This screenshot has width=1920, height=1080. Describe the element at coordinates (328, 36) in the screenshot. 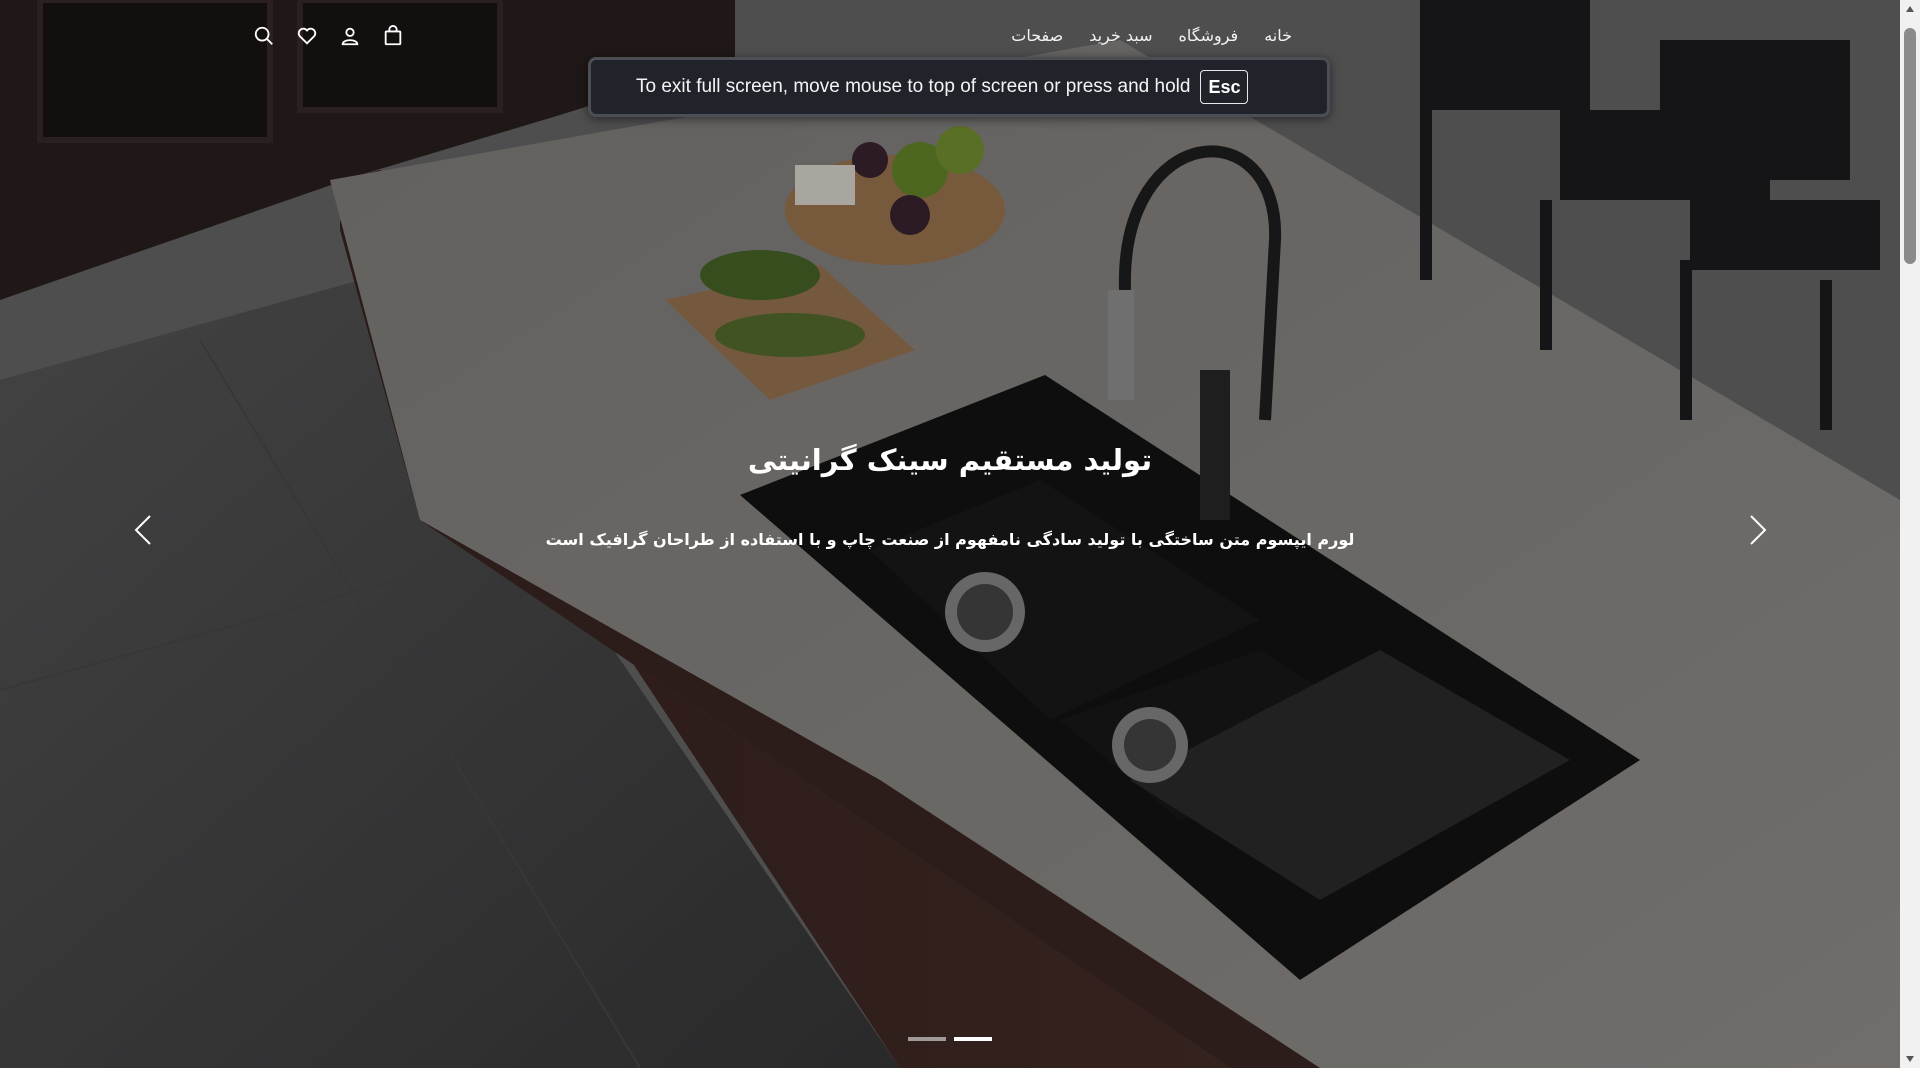

I see `nav-icons` at that location.